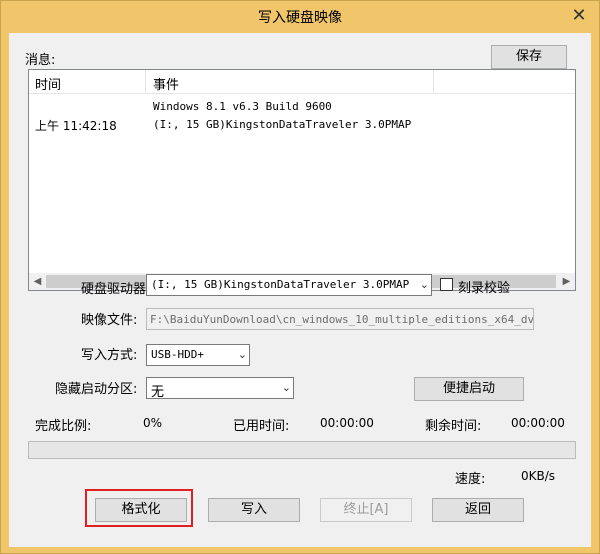 This screenshot has width=600, height=554. I want to click on speed-label: 速度:, so click(470, 479).